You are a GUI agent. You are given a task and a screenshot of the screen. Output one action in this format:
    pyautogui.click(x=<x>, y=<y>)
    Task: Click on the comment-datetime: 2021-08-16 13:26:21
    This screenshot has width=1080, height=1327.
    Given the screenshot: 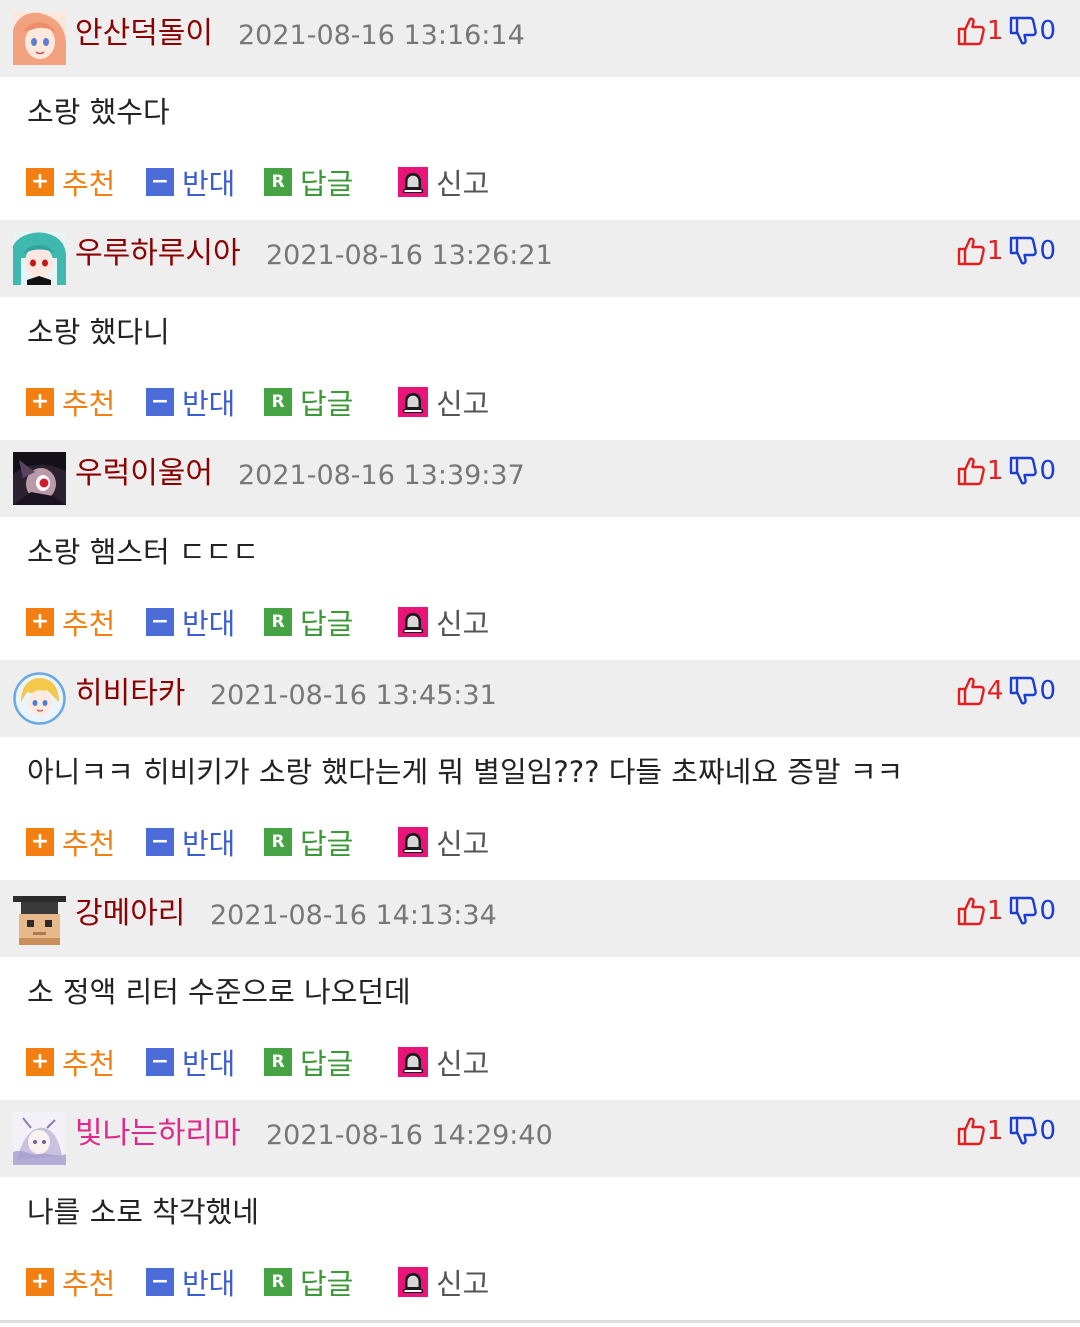 What is the action you would take?
    pyautogui.click(x=409, y=255)
    